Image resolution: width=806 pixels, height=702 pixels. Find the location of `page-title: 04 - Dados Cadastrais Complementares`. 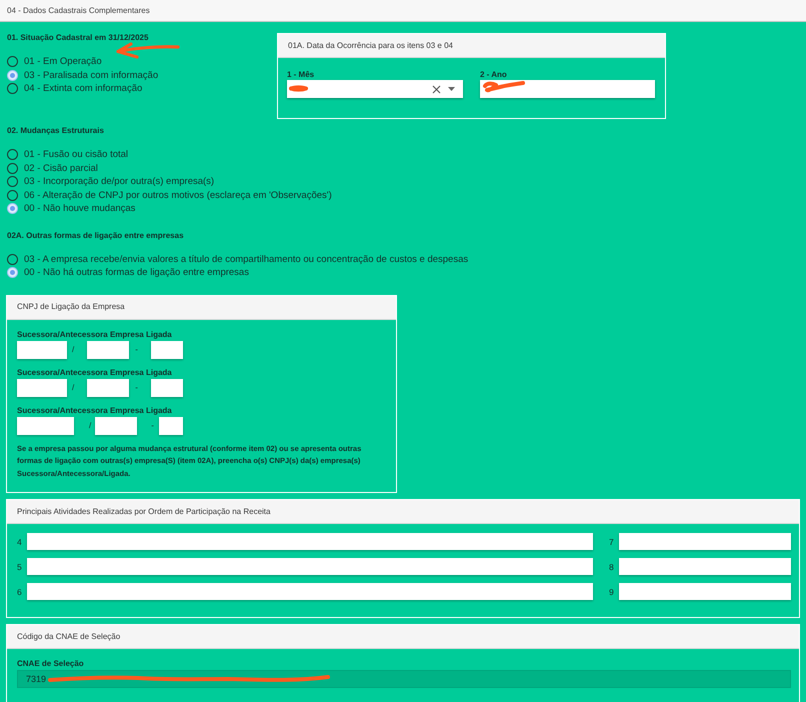

page-title: 04 - Dados Cadastrais Complementares is located at coordinates (78, 11).